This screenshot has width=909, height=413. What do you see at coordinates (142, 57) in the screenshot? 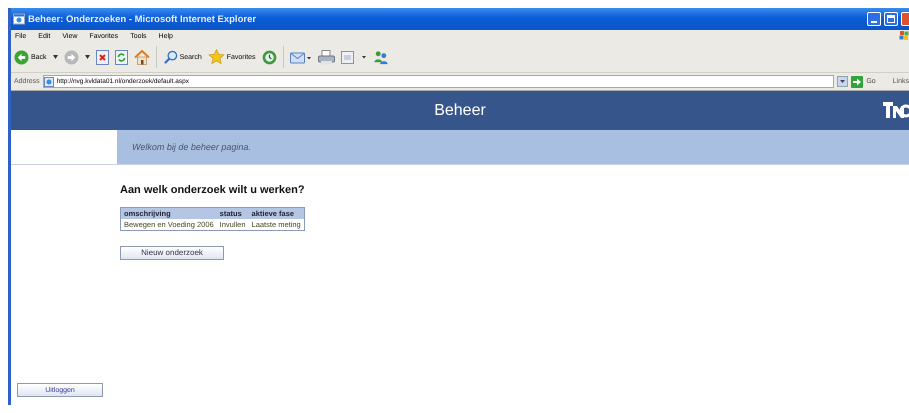
I see `house-icon` at bounding box center [142, 57].